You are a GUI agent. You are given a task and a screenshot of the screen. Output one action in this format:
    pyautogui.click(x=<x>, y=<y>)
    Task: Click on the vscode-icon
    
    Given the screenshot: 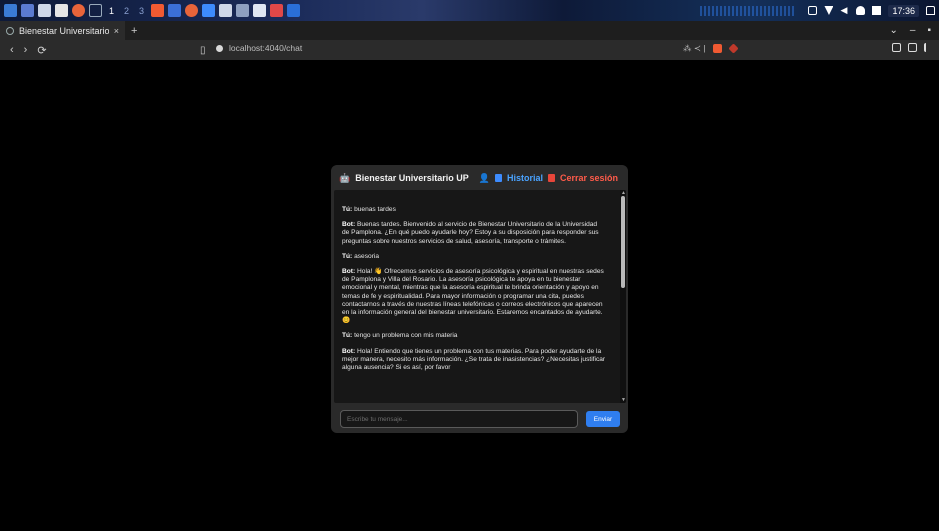 What is the action you would take?
    pyautogui.click(x=294, y=10)
    